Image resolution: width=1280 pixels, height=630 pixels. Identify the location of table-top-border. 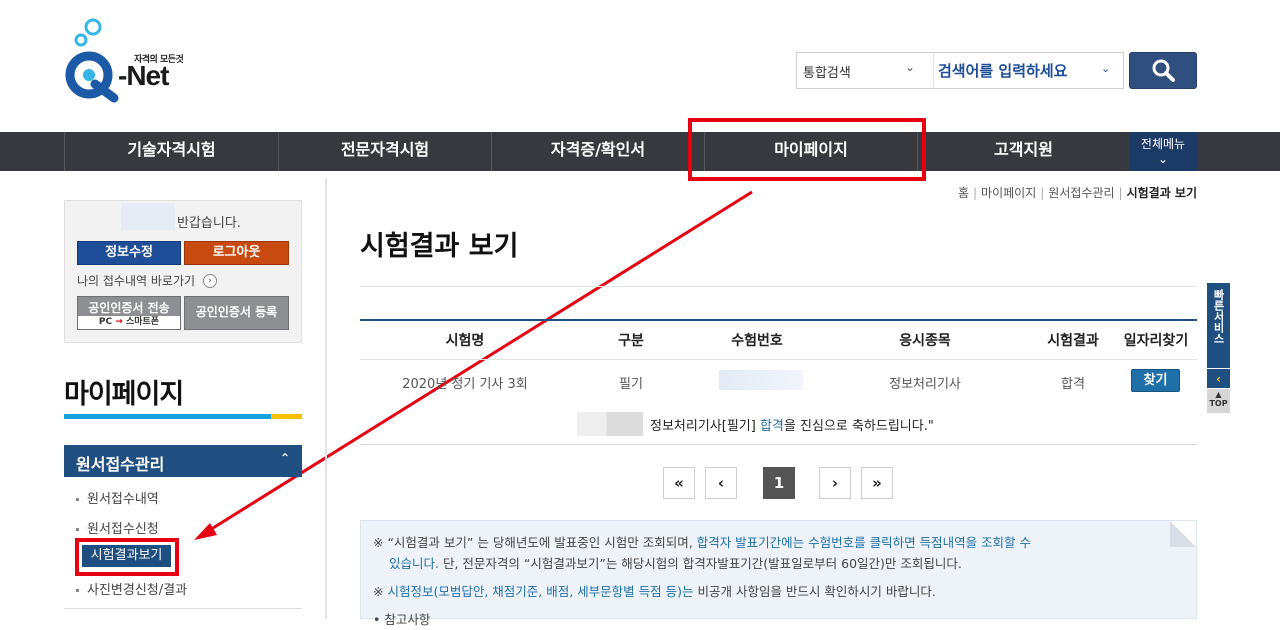
(778, 320).